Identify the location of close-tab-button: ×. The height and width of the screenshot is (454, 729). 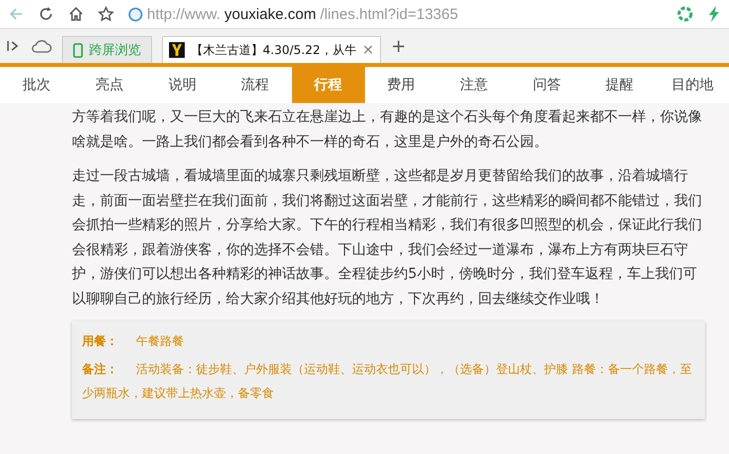
(368, 50).